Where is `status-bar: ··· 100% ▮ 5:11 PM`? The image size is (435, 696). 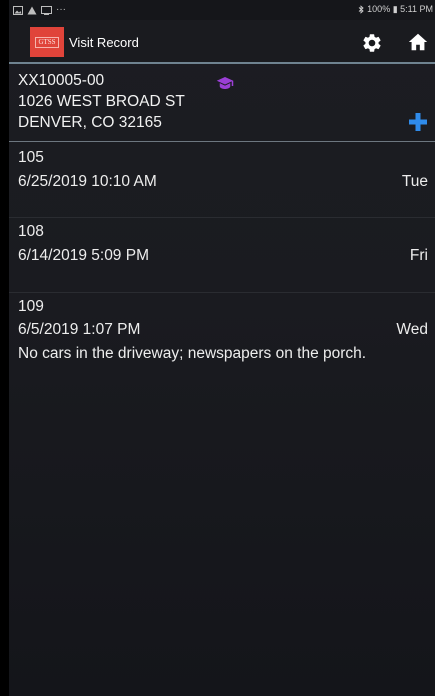
status-bar: ··· 100% ▮ 5:11 PM is located at coordinates (222, 10).